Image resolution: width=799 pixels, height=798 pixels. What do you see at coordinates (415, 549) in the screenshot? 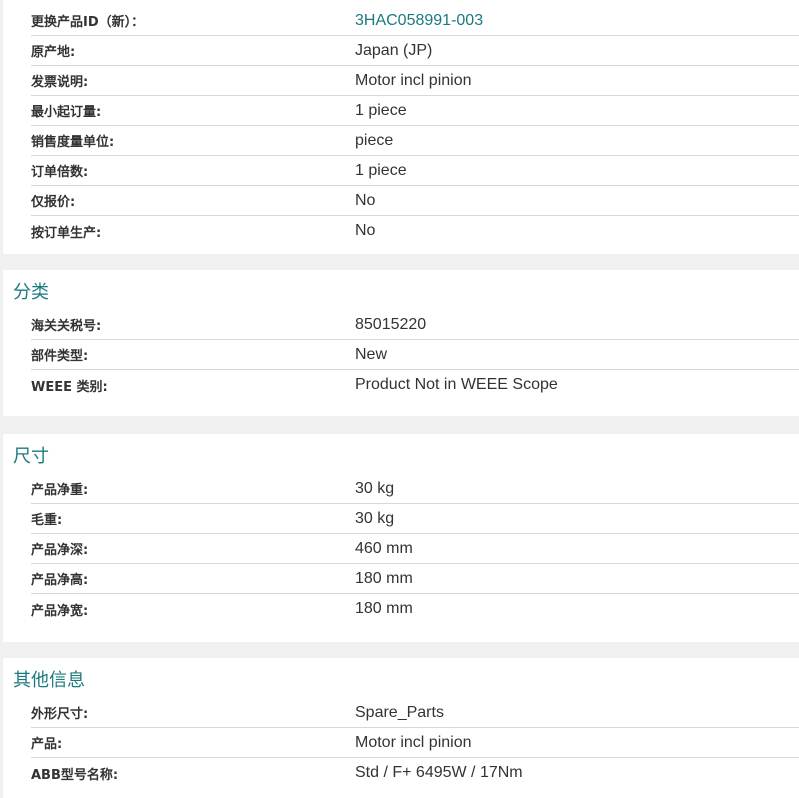
I see `row-net-depth: 产品净深: 460 mm` at bounding box center [415, 549].